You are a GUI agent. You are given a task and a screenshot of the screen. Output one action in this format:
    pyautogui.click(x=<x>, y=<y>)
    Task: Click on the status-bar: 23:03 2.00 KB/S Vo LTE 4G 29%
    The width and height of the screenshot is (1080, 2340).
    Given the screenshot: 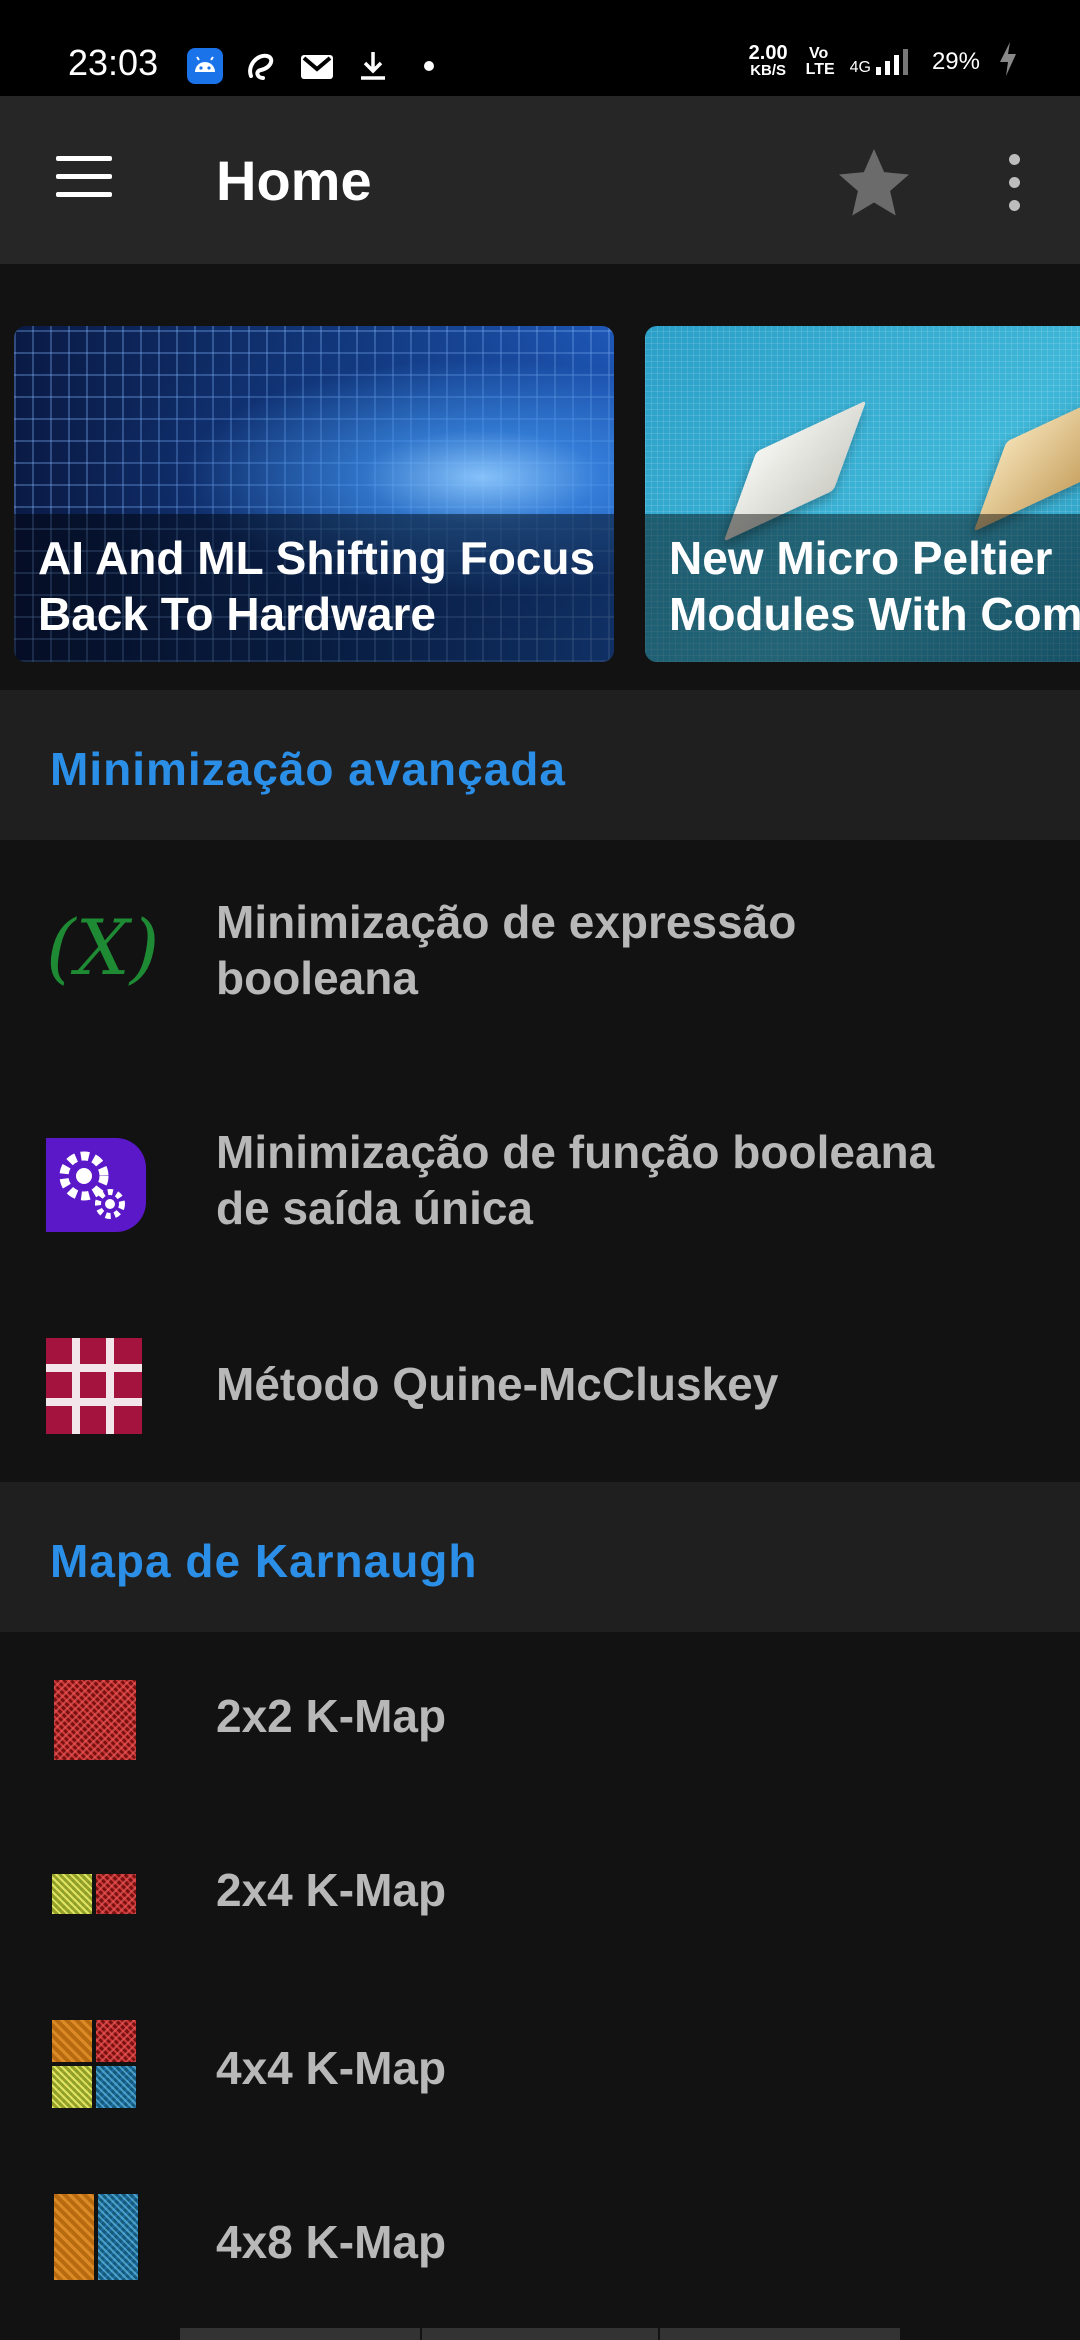 What is the action you would take?
    pyautogui.click(x=540, y=48)
    